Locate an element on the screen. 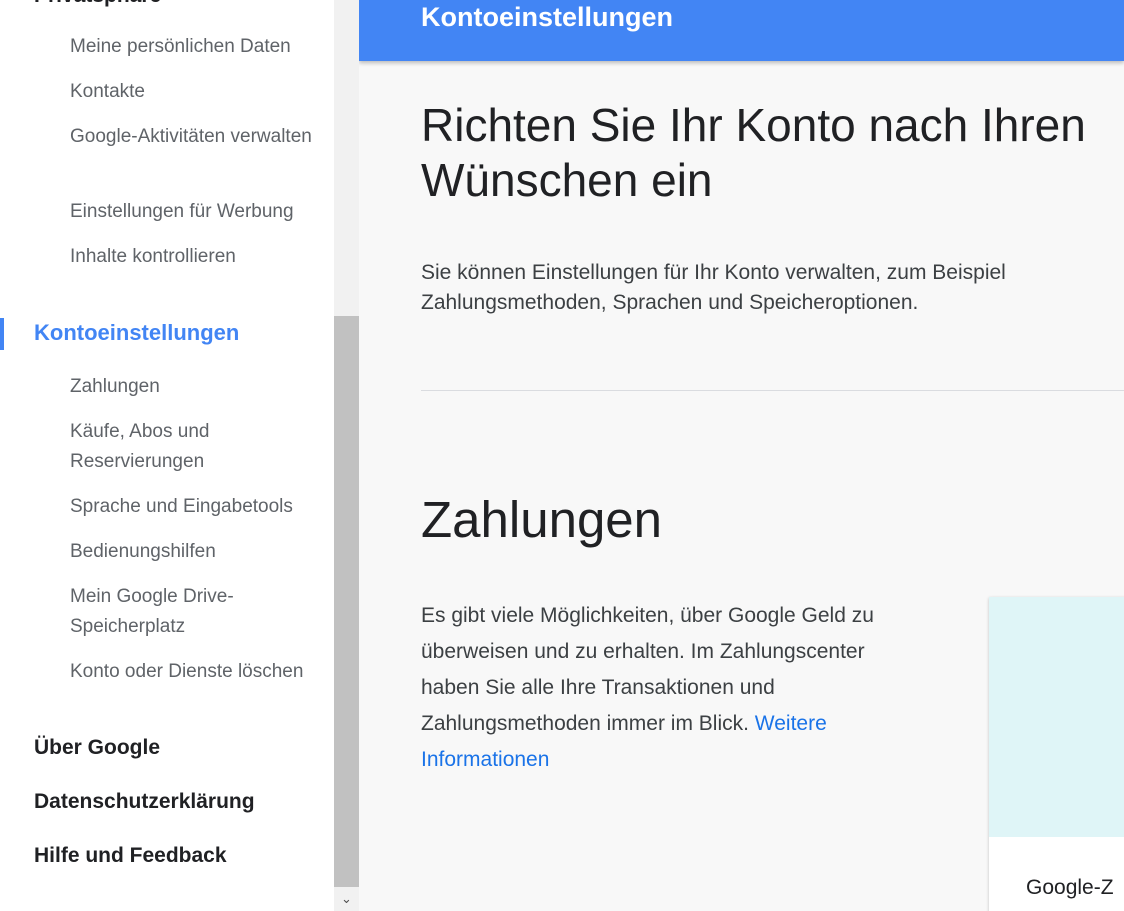 This screenshot has width=1124, height=911. sidebar-heading-privacy: Privatsphäre is located at coordinates (97, 4).